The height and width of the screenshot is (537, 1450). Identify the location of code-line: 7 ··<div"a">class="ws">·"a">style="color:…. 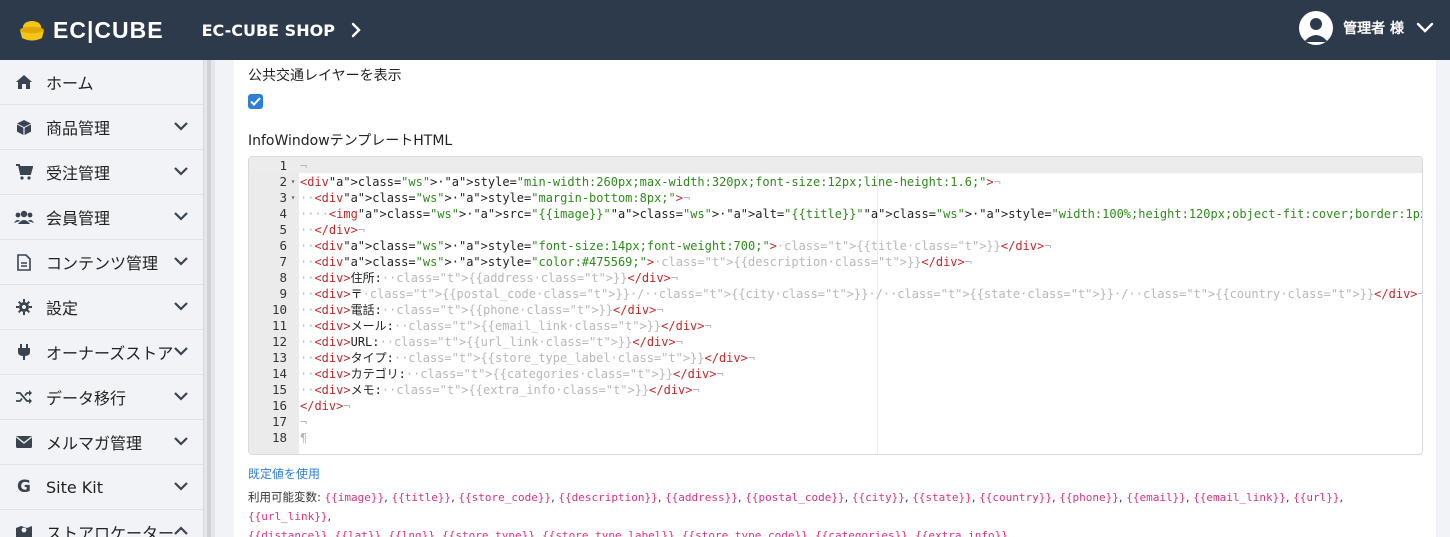
(835, 262).